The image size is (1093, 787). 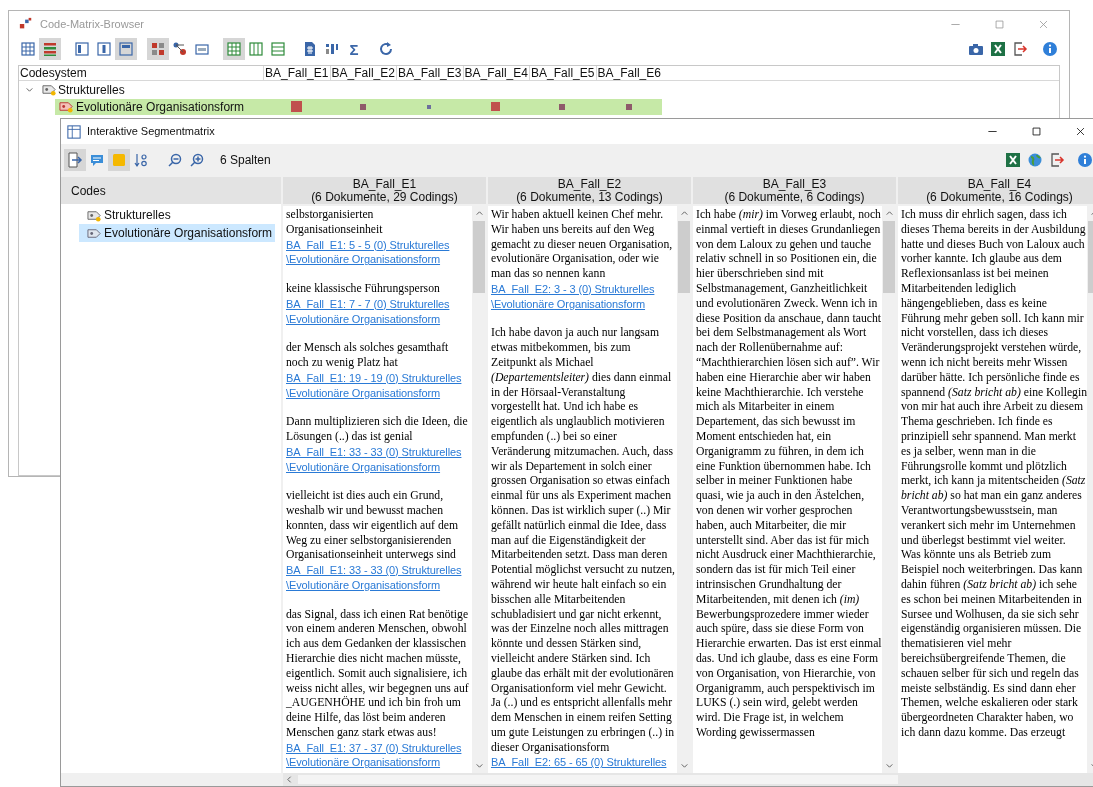 I want to click on memo-icon, so click(x=119, y=159).